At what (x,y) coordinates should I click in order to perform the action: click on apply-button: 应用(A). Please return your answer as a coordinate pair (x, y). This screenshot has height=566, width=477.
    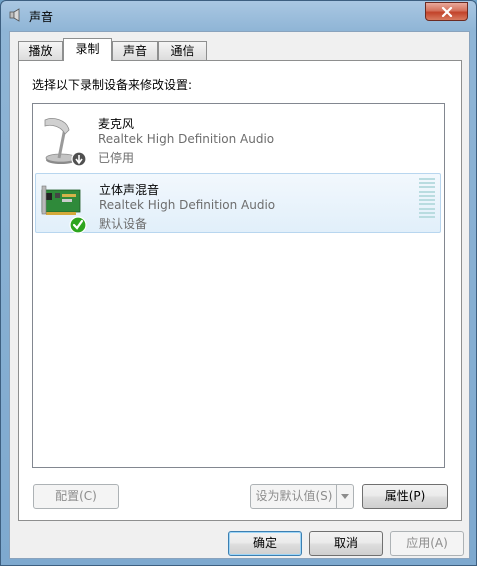
    Looking at the image, I should click on (427, 543).